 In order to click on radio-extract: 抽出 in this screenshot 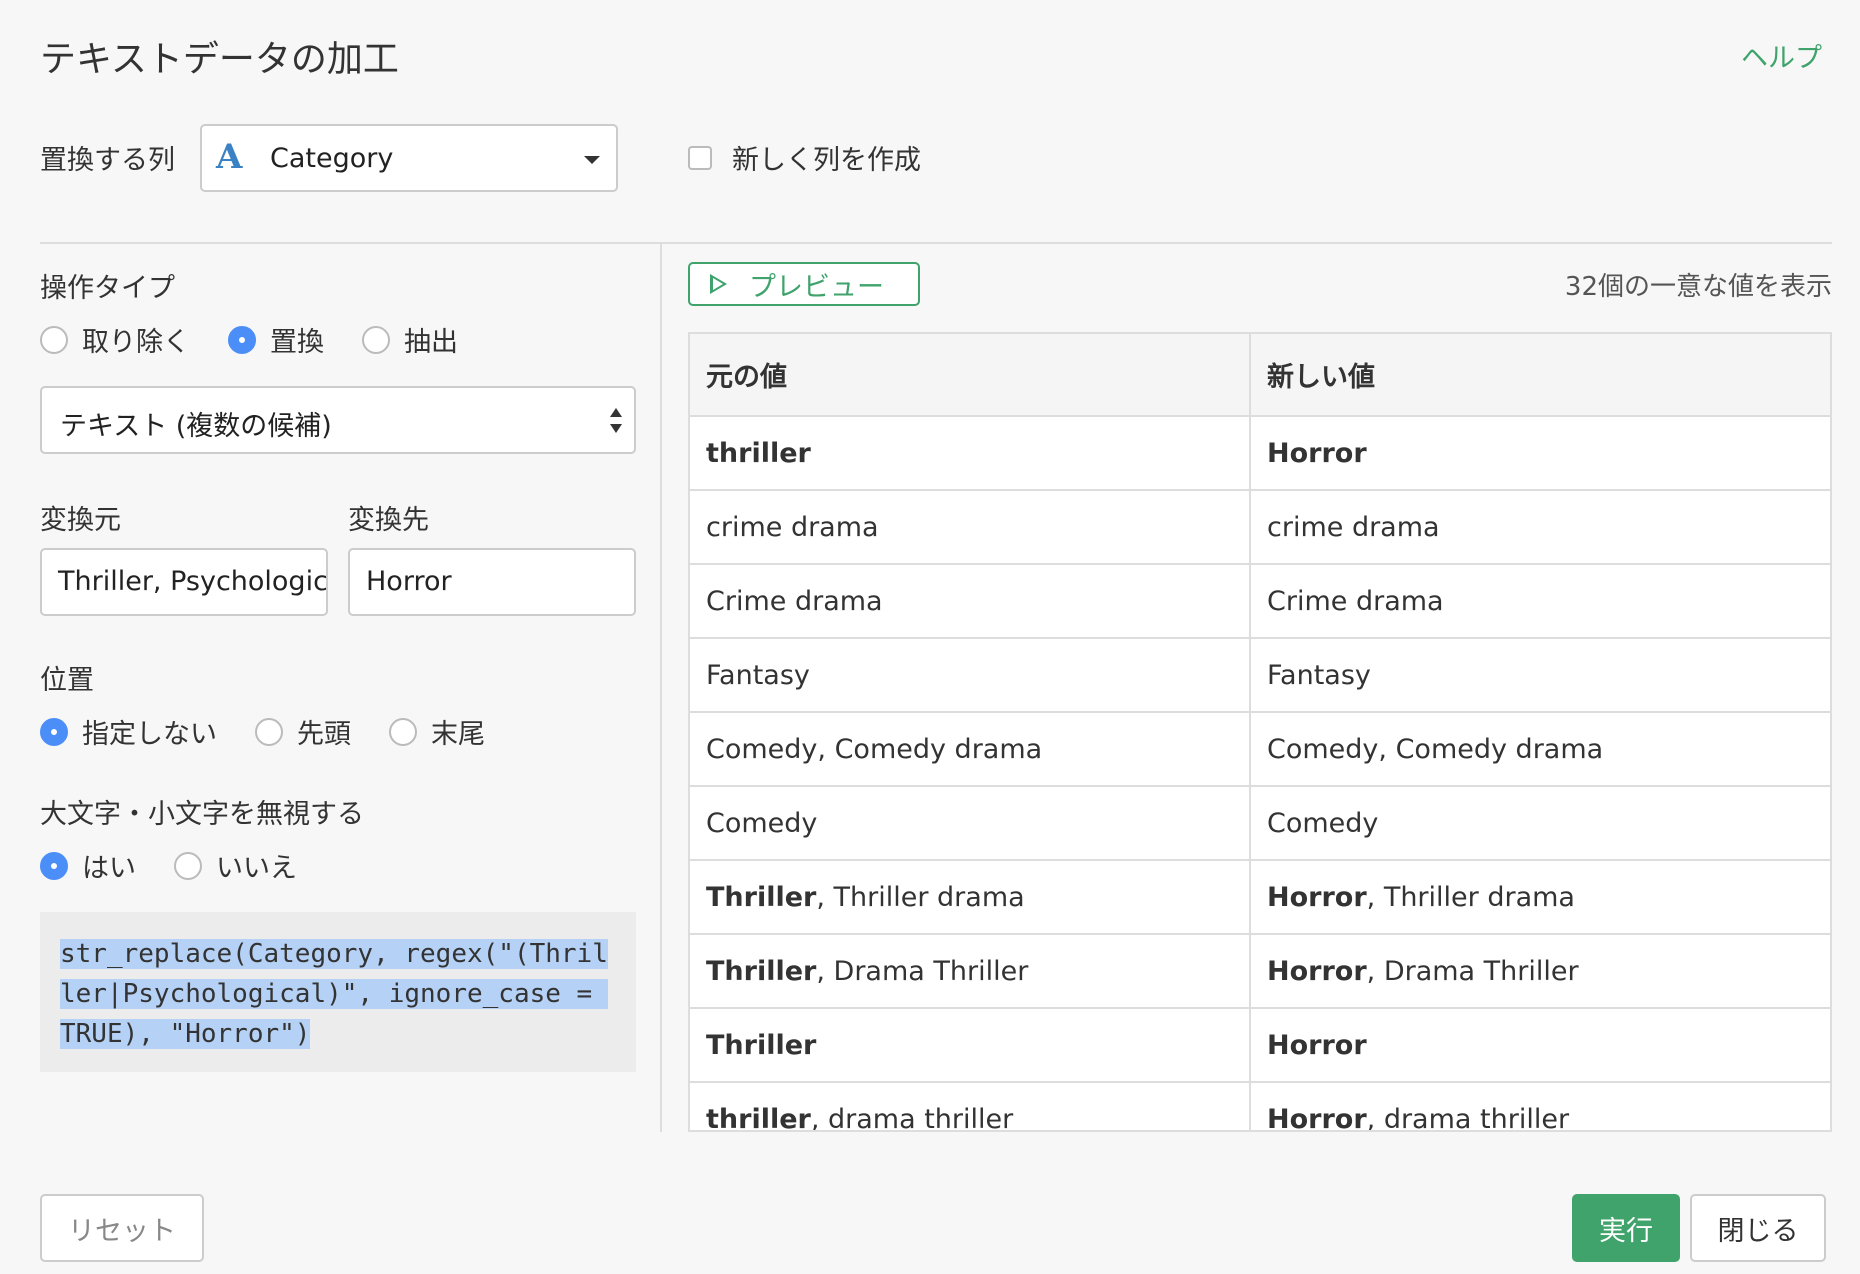, I will do `click(410, 339)`.